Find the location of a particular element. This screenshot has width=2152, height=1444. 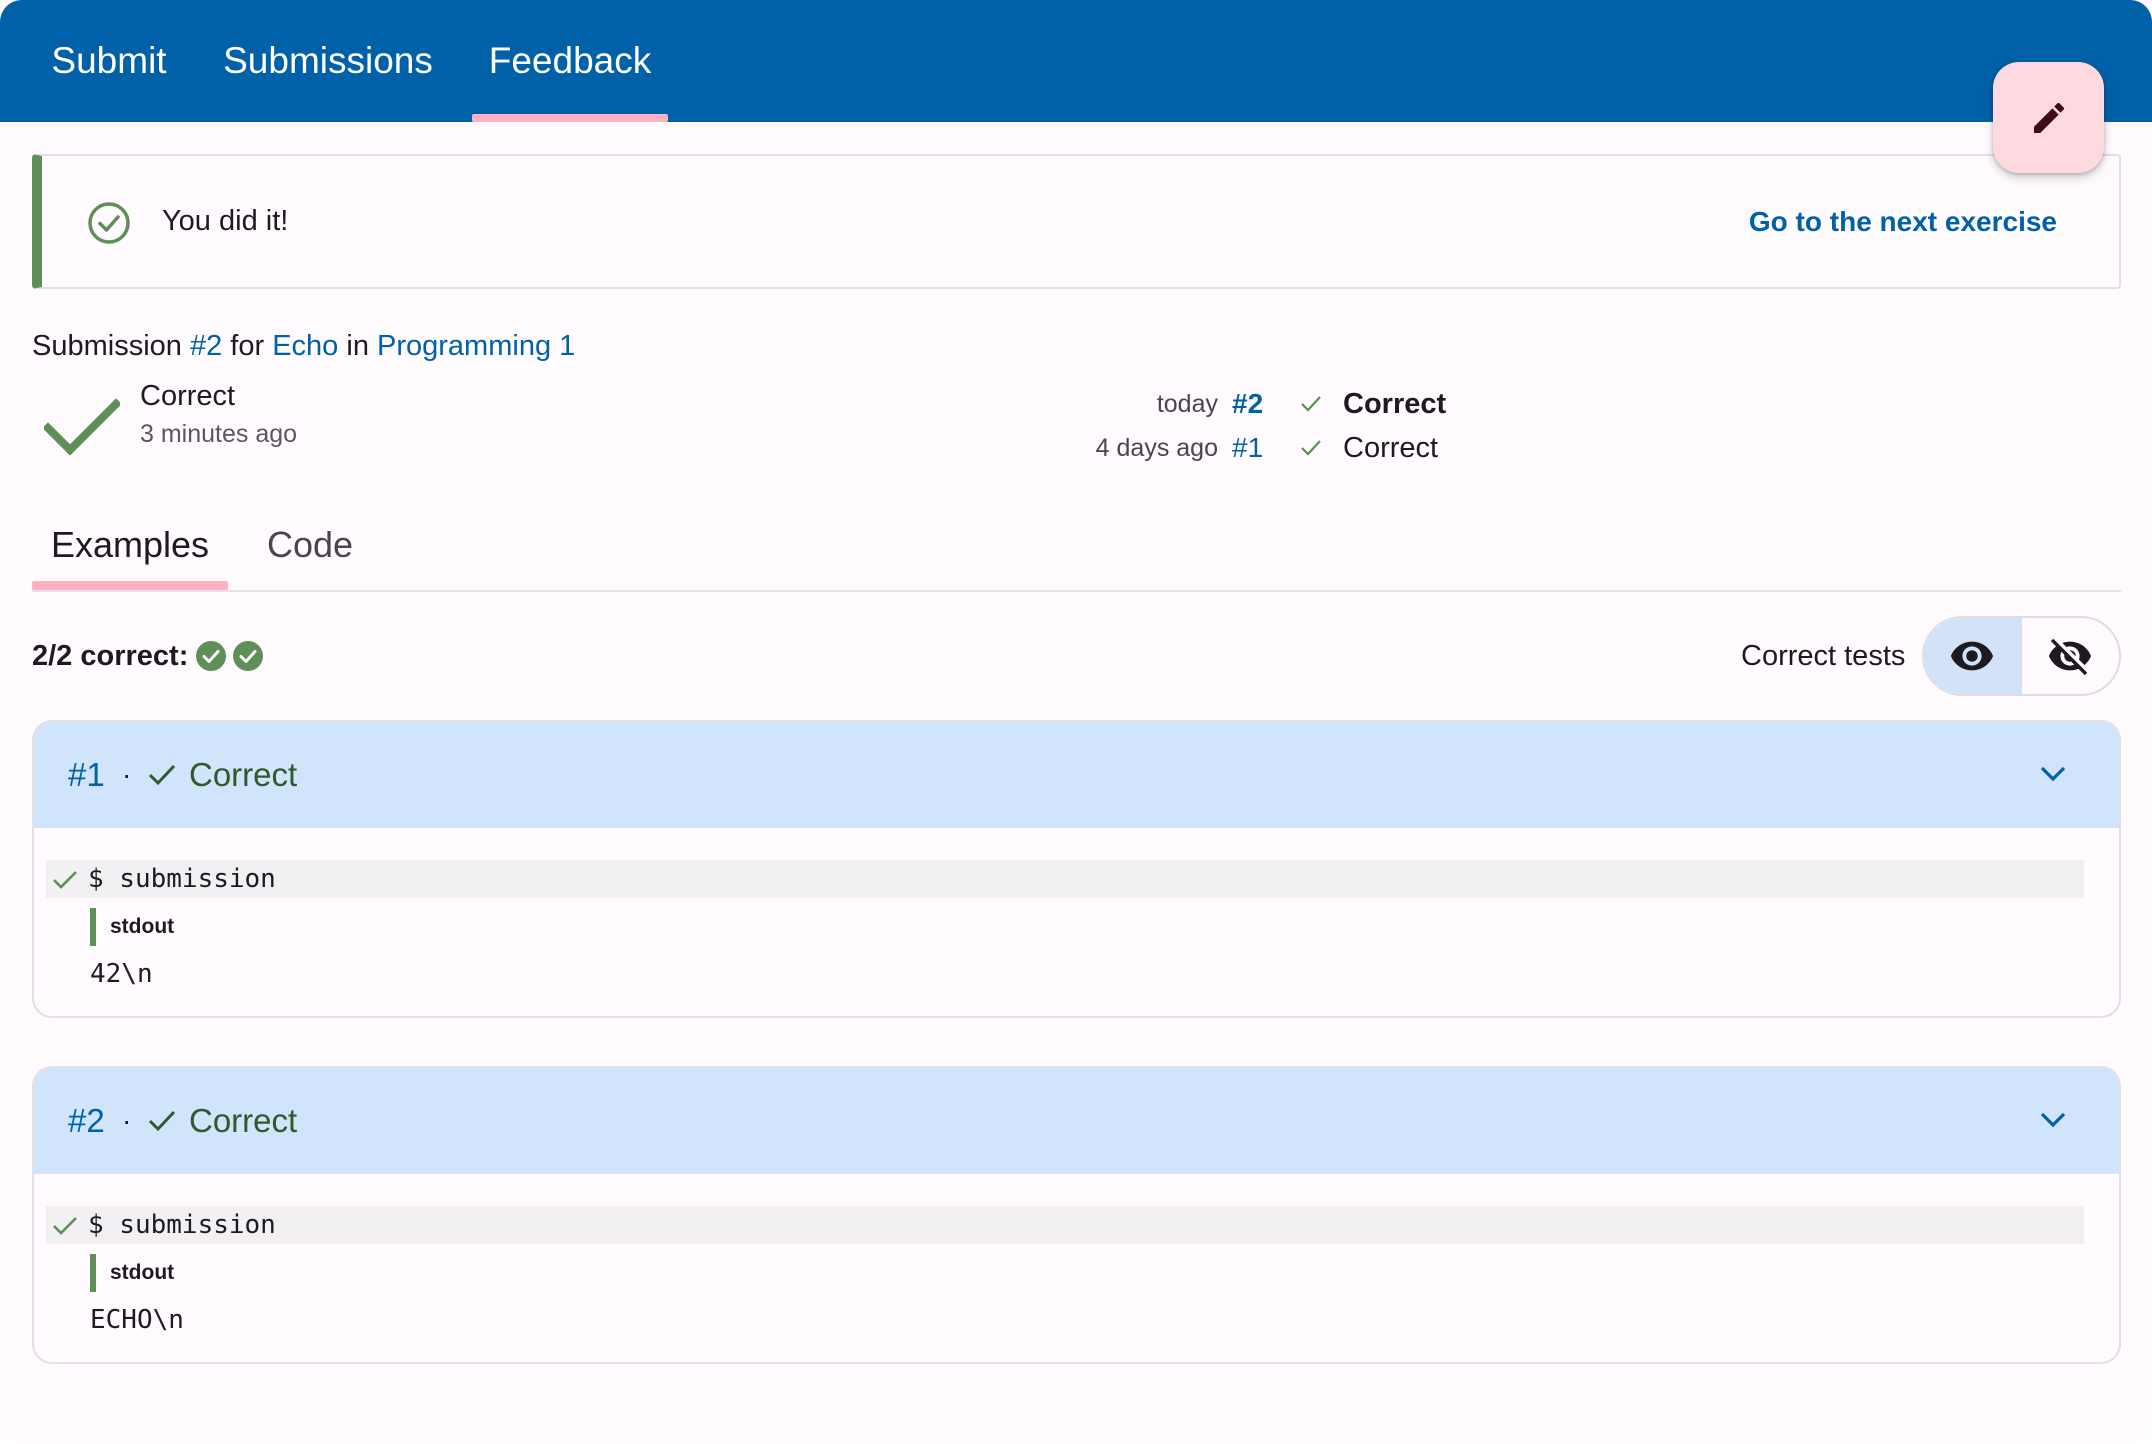

edit-button is located at coordinates (2048, 117).